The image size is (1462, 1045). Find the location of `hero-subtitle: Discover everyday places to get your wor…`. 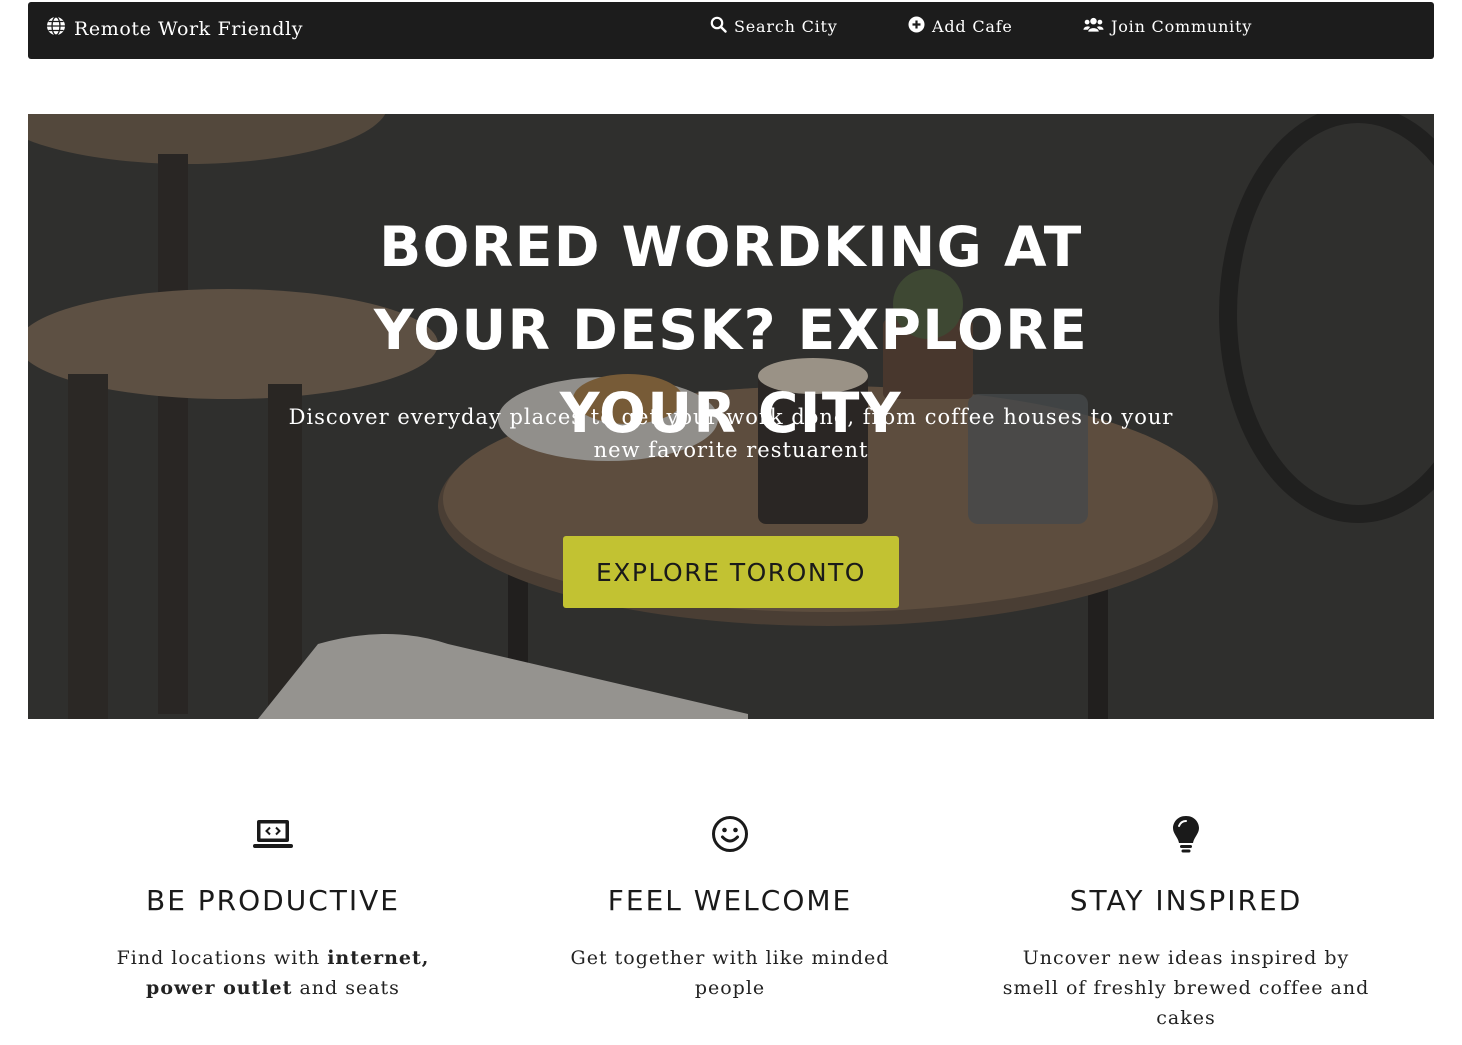

hero-subtitle: Discover everyday places to get your wor… is located at coordinates (731, 433).